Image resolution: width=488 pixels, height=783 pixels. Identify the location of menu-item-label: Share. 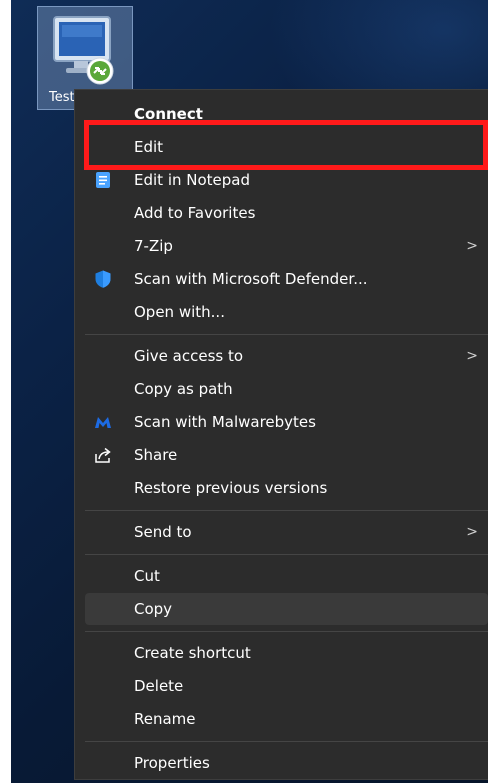
(156, 455).